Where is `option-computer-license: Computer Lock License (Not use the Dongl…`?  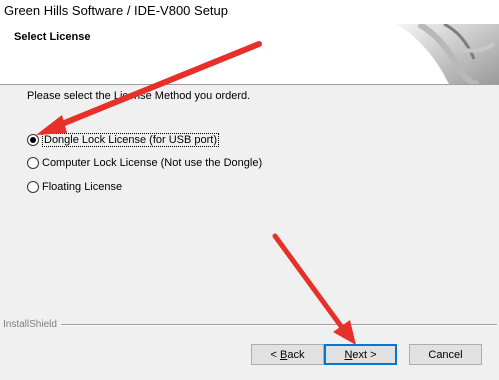 option-computer-license: Computer Lock License (Not use the Dongl… is located at coordinates (144, 163).